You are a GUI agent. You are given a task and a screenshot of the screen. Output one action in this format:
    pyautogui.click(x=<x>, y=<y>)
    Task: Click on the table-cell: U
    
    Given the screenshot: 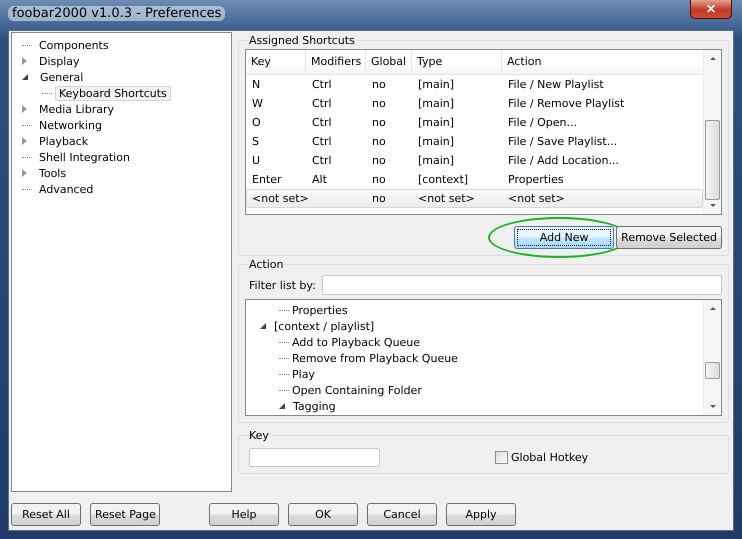 What is the action you would take?
    pyautogui.click(x=256, y=160)
    